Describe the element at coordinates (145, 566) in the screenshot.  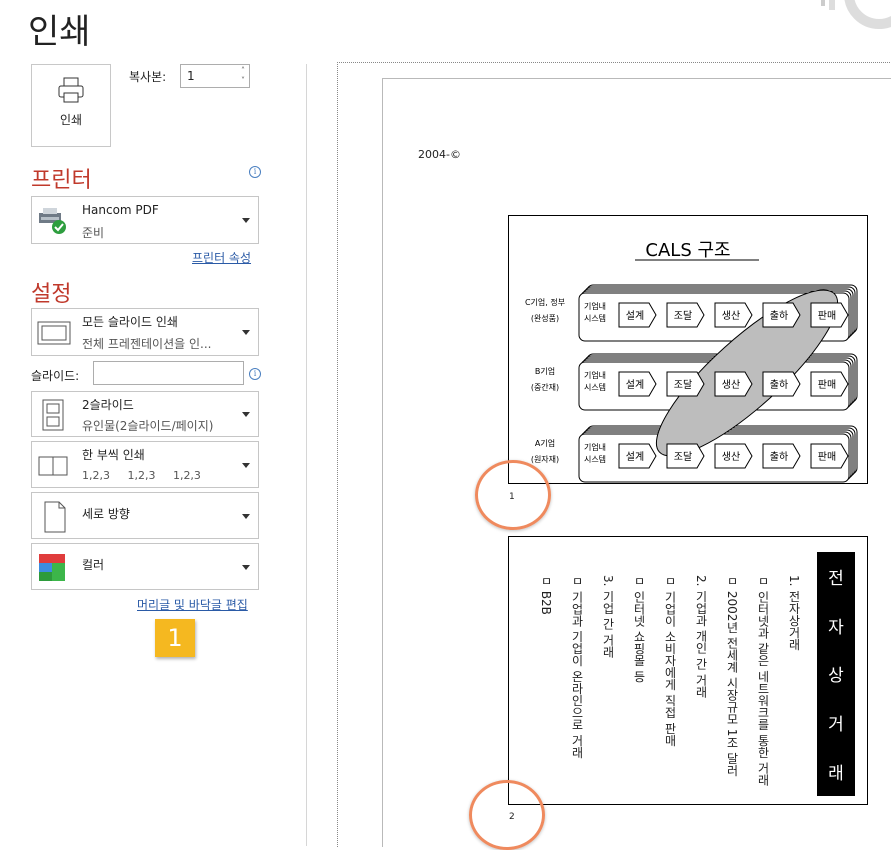
I see `color-dropdown: 컬러` at that location.